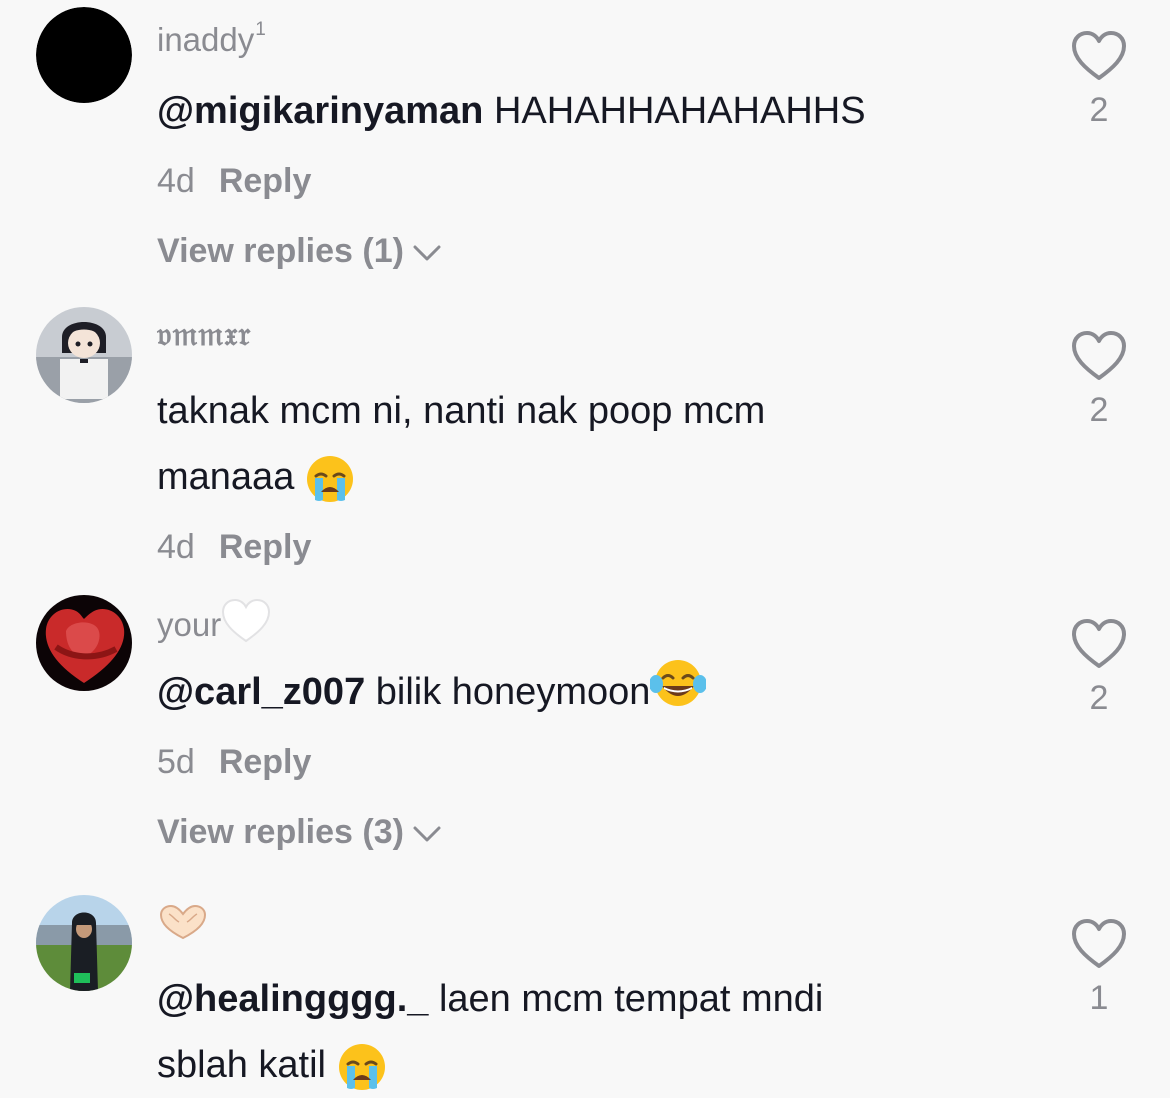 This screenshot has height=1098, width=1170. I want to click on mention-link: @healingggg._, so click(292, 999).